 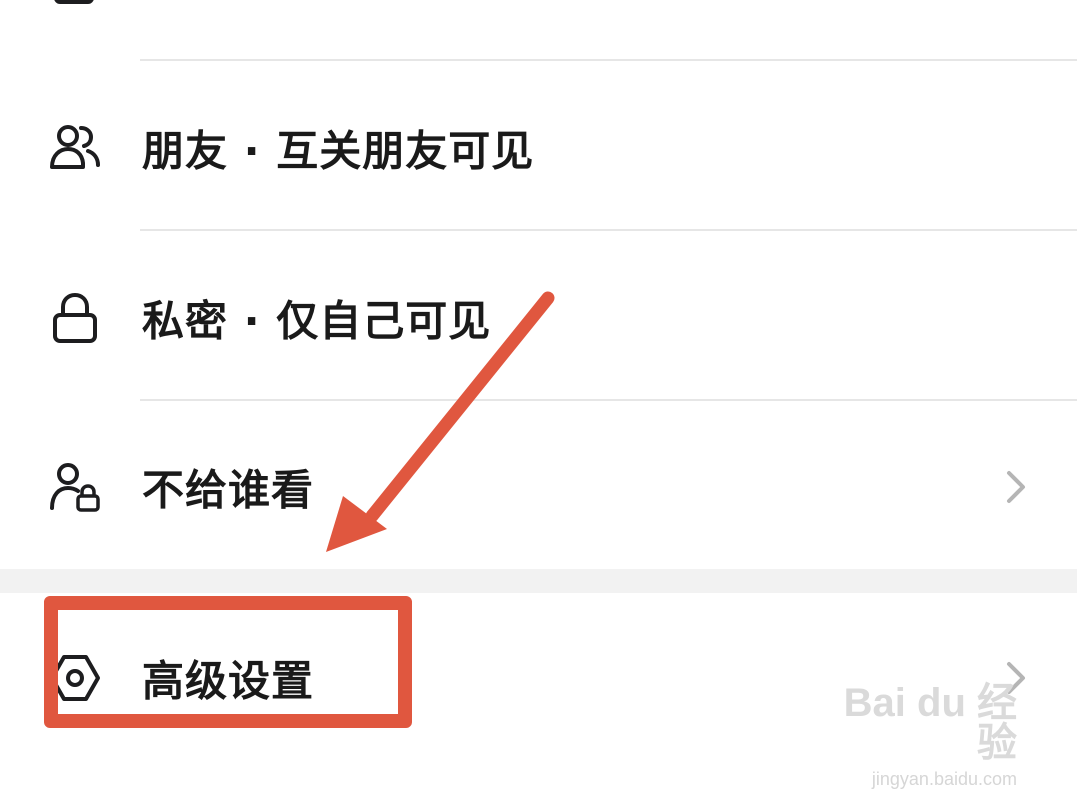 What do you see at coordinates (75, 147) in the screenshot?
I see `two-users-icon` at bounding box center [75, 147].